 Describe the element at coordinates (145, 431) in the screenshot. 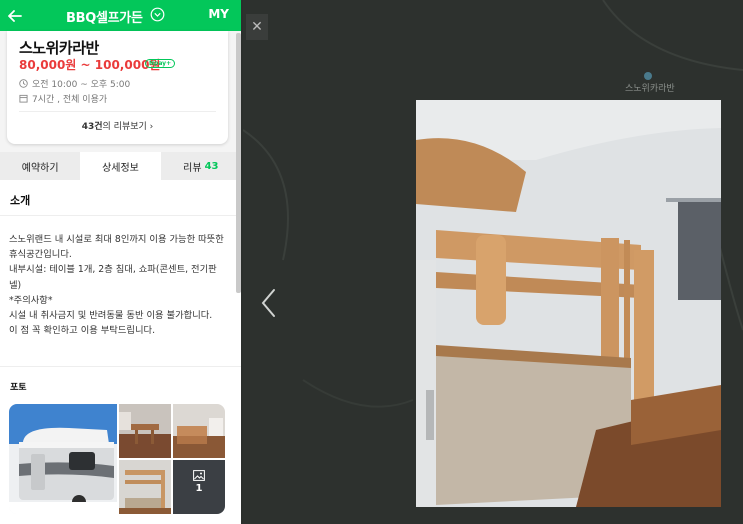

I see `photo-interior-table` at that location.